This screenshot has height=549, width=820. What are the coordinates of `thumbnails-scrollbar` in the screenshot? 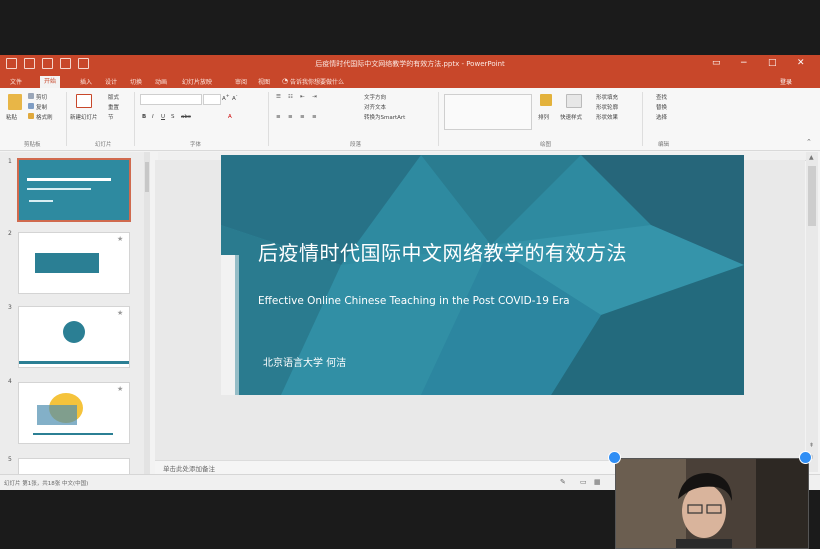 It's located at (147, 313).